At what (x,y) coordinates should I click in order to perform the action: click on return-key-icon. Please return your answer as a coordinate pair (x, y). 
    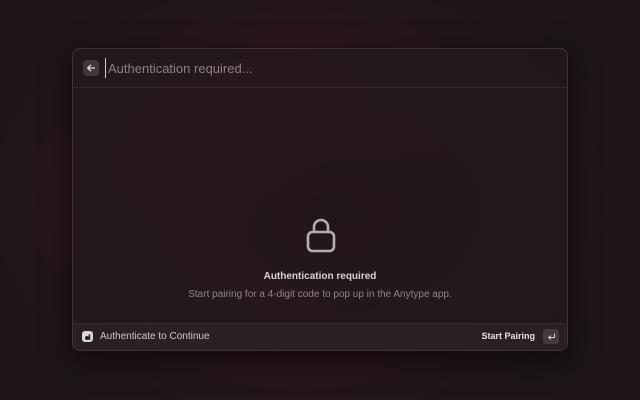
    Looking at the image, I should click on (551, 336).